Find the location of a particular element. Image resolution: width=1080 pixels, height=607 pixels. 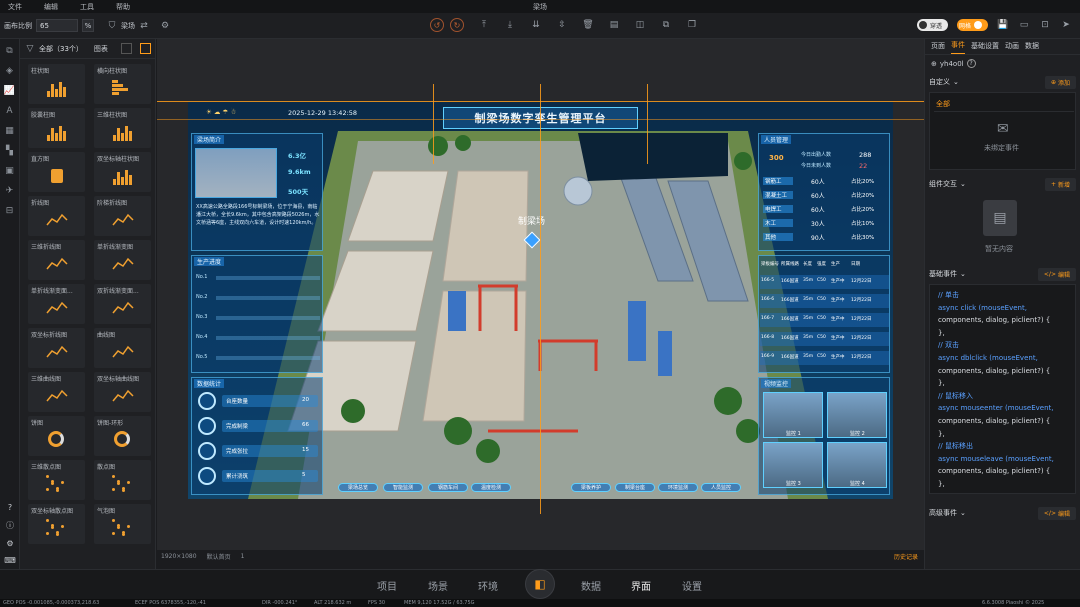

dashboard-nav-button: 制梁台座 is located at coordinates (635, 487).